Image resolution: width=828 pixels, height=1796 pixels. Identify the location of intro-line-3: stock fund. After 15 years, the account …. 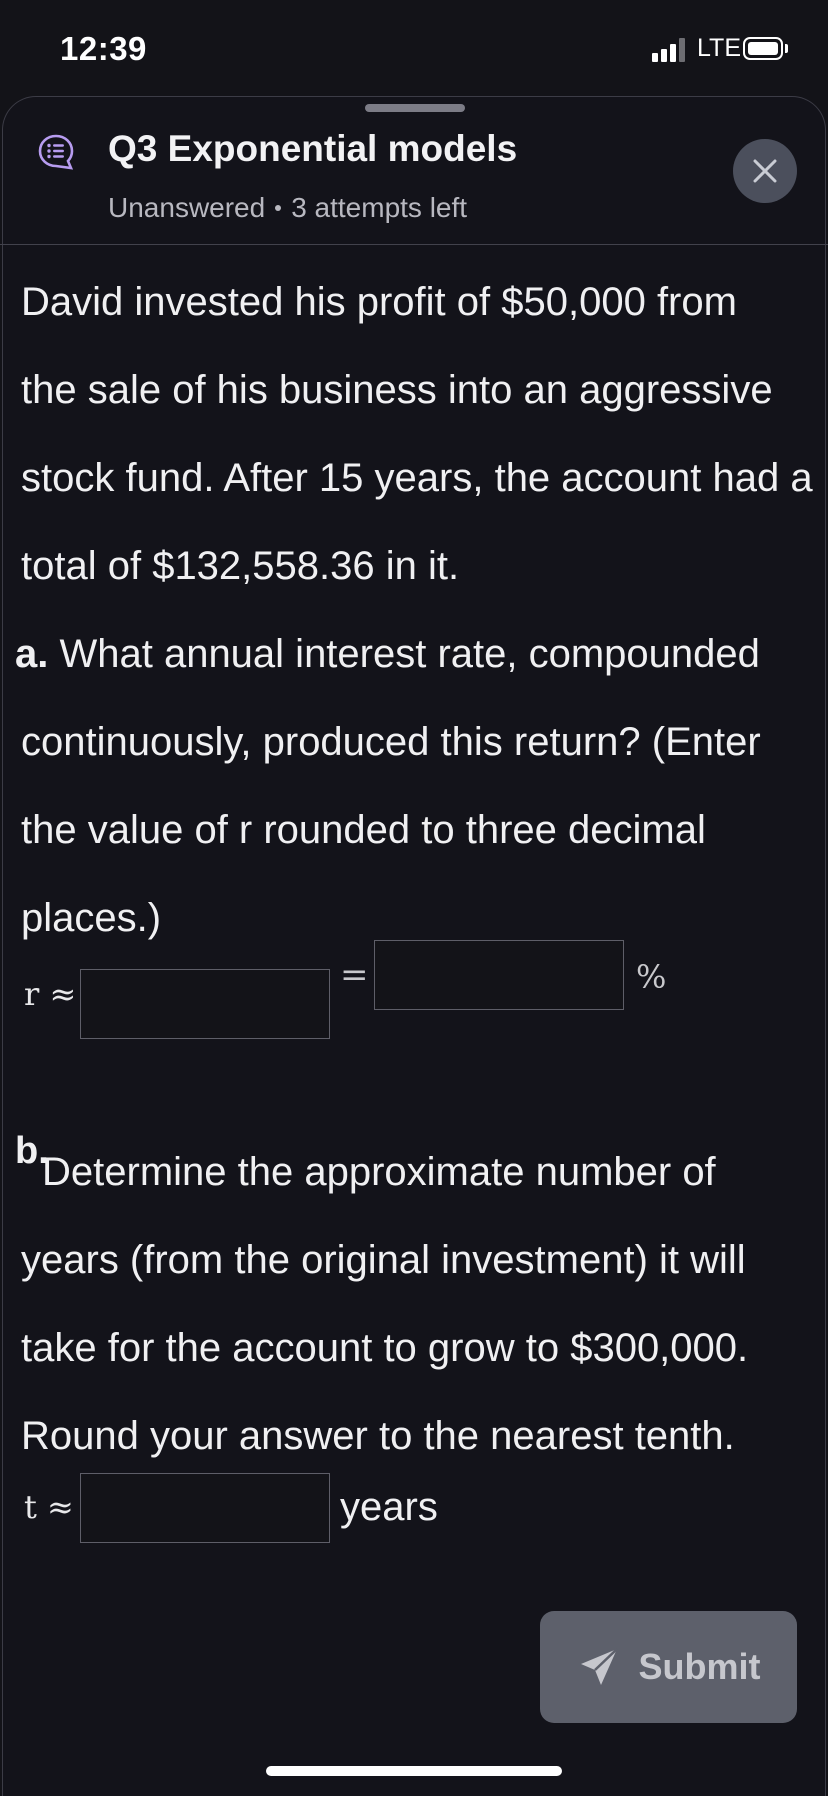
(417, 478).